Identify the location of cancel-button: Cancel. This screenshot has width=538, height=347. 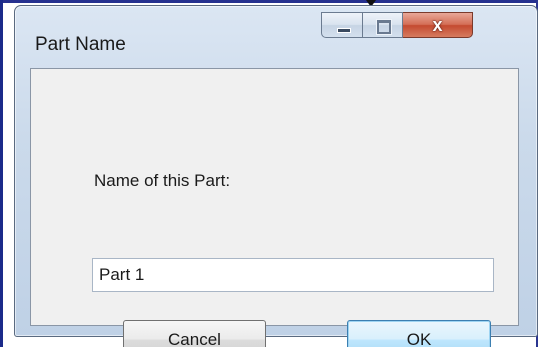
(194, 333).